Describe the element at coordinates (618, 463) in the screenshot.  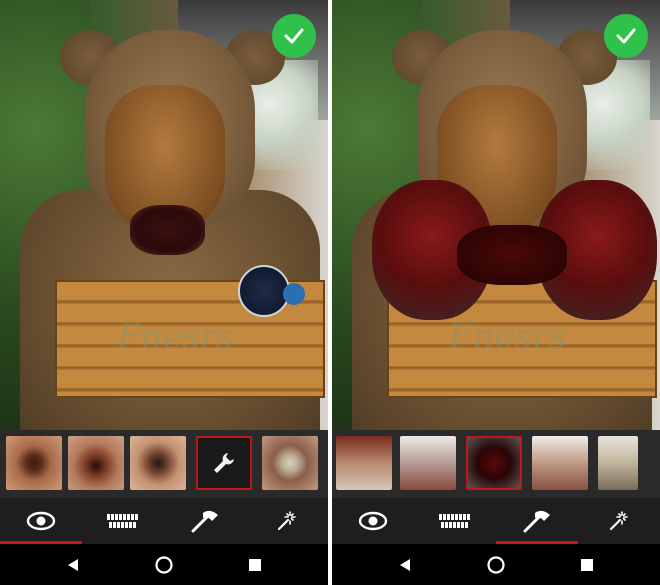
I see `effect-thumb-zombie-face` at that location.